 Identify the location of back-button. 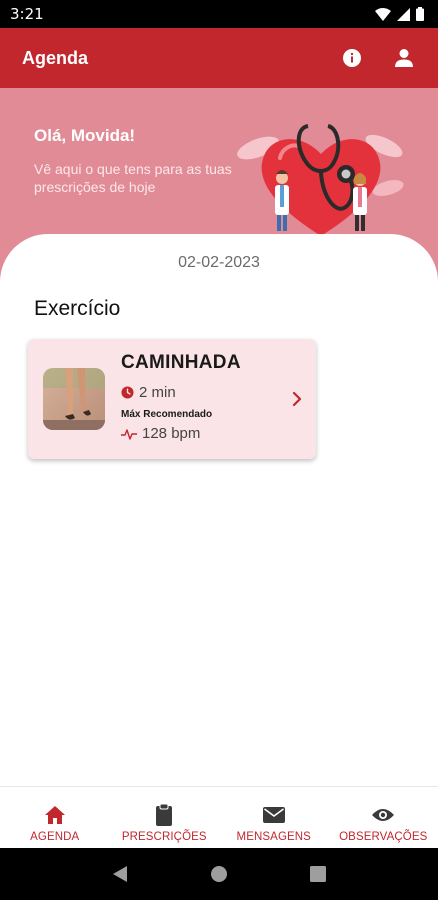
(120, 874).